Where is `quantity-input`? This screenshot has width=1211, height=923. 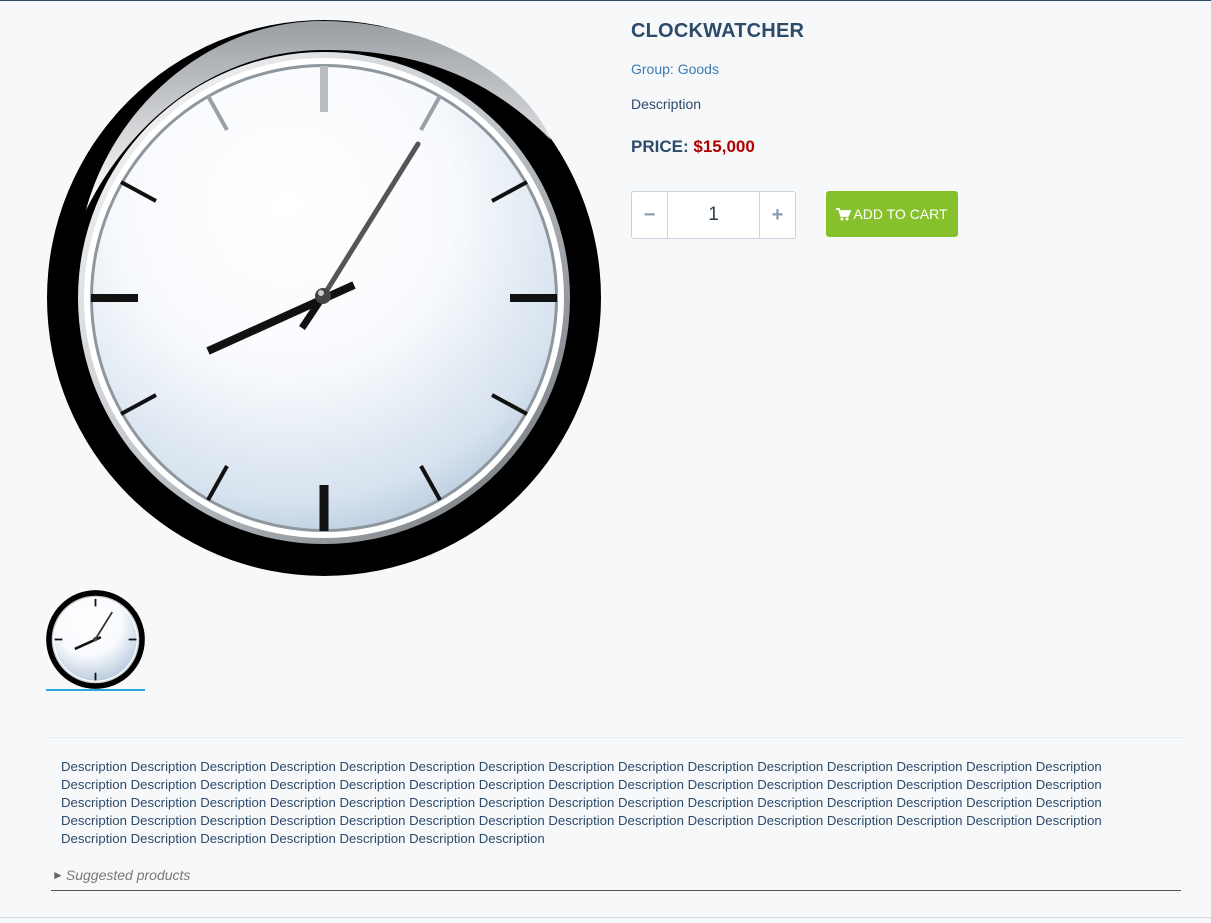 quantity-input is located at coordinates (713, 215).